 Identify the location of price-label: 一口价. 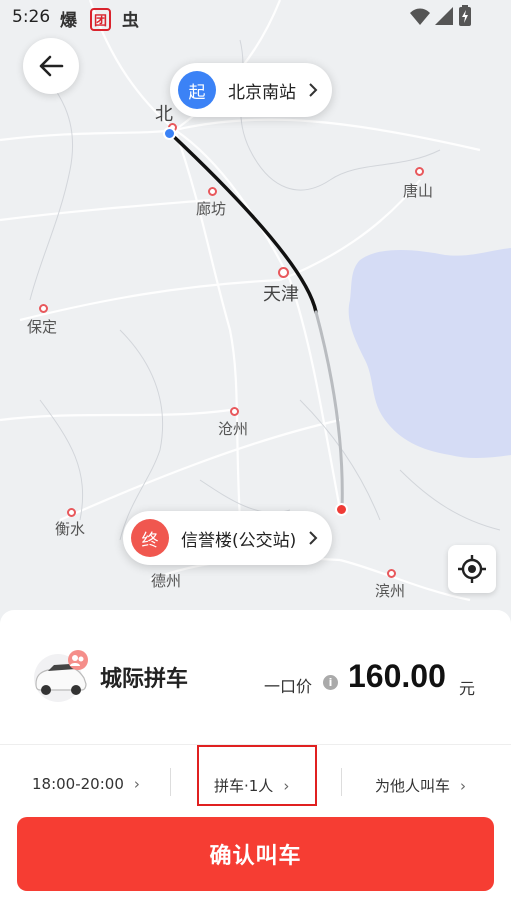
(288, 686).